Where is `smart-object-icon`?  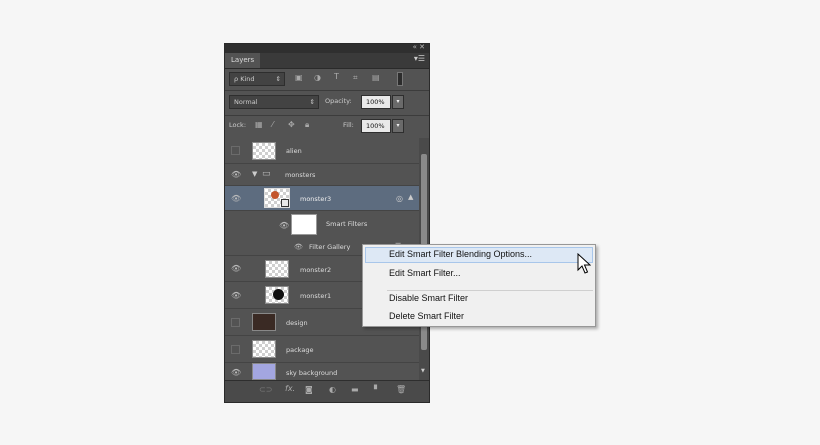
smart-object-icon is located at coordinates (285, 203).